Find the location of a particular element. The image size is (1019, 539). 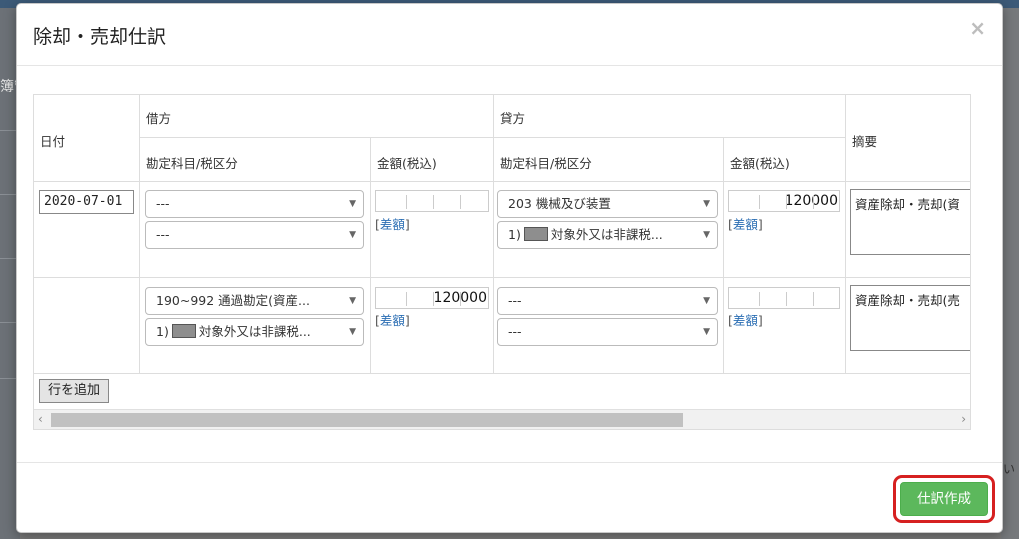

debit-amount-input: 120000 is located at coordinates (432, 298).